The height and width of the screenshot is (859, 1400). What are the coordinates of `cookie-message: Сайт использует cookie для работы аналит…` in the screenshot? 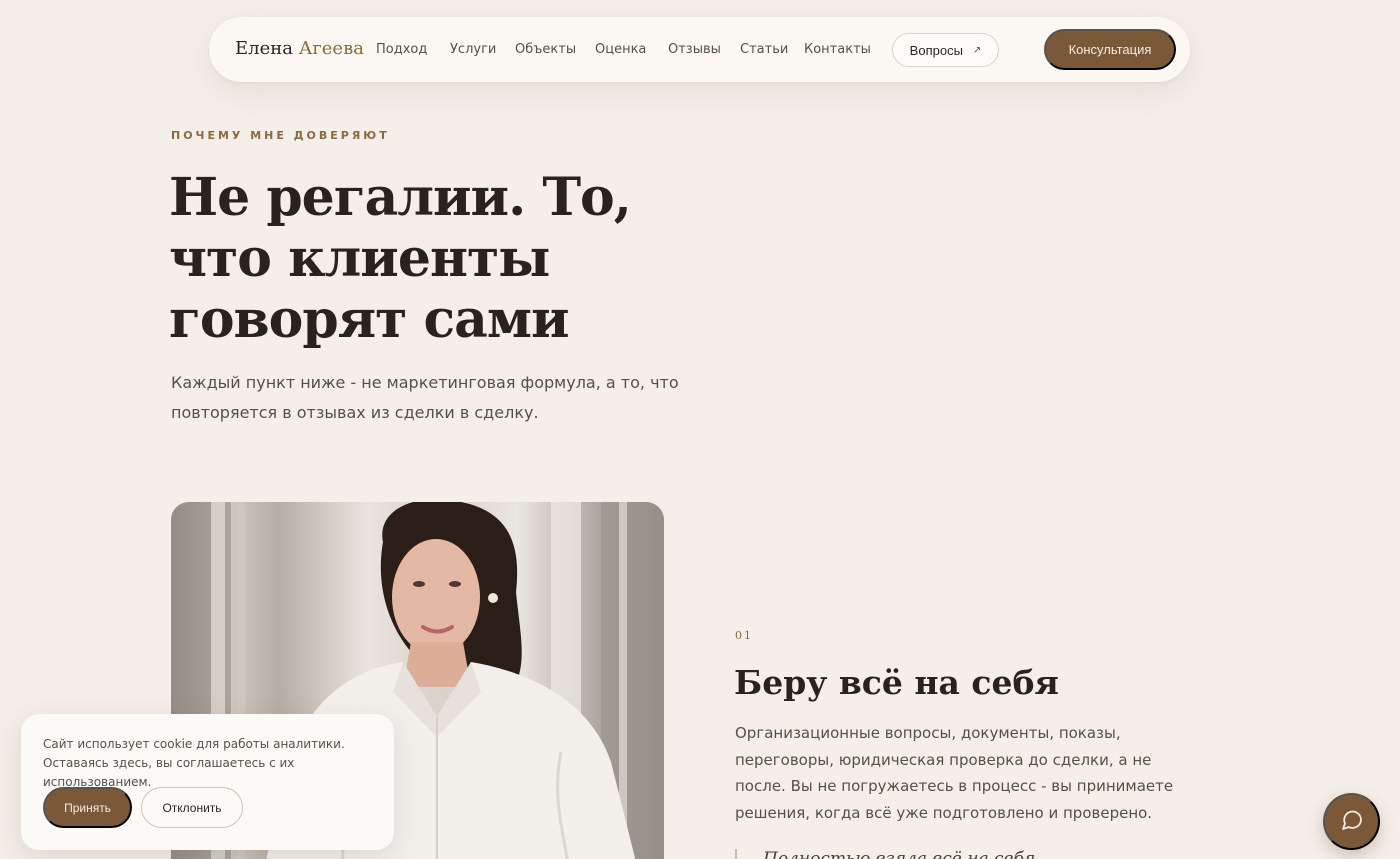 It's located at (194, 763).